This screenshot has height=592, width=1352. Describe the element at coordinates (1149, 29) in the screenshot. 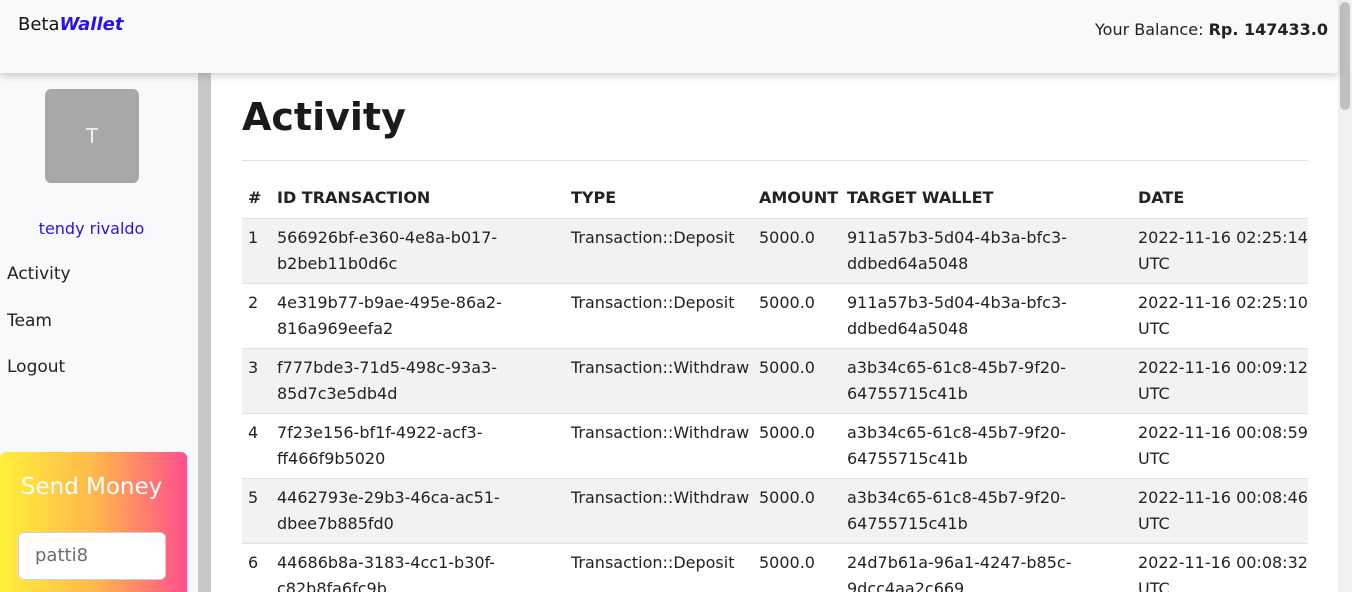

I see `balance-label: Your Balance:` at that location.